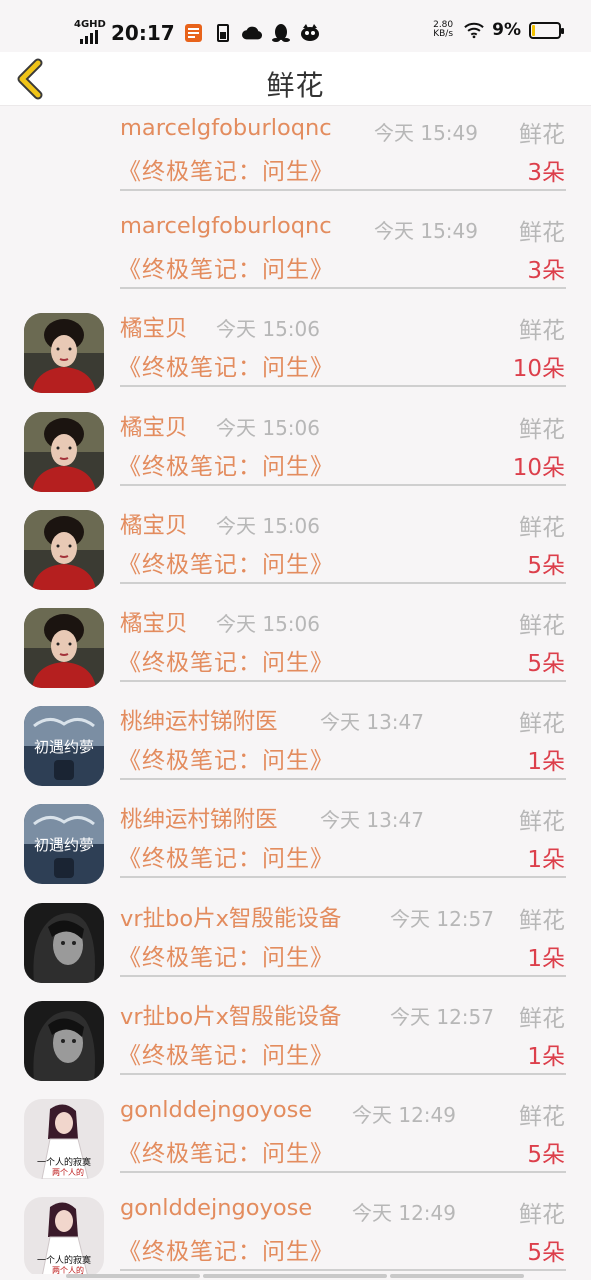 This screenshot has height=1280, width=591. What do you see at coordinates (143, 33) in the screenshot?
I see `clock: 20:17` at bounding box center [143, 33].